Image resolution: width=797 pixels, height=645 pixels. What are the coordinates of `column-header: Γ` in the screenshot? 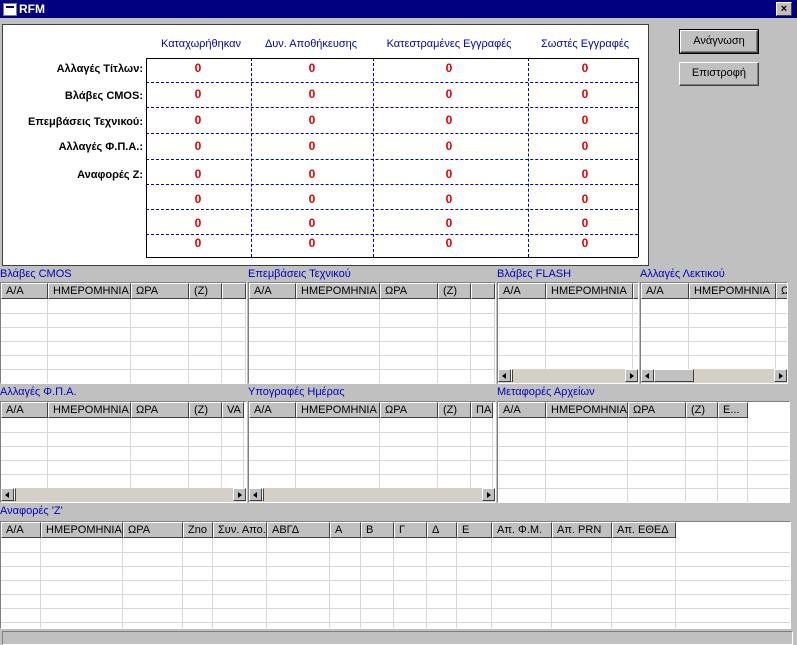 It's located at (410, 530).